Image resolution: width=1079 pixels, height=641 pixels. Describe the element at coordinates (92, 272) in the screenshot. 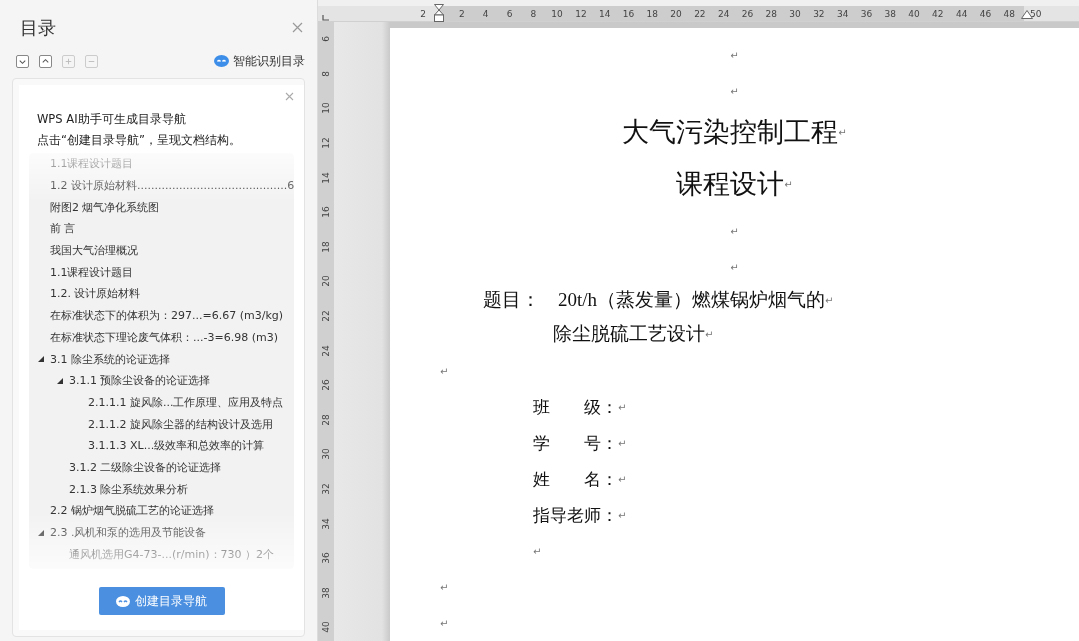

I see `toc-item: 1.1课程设计题目` at that location.